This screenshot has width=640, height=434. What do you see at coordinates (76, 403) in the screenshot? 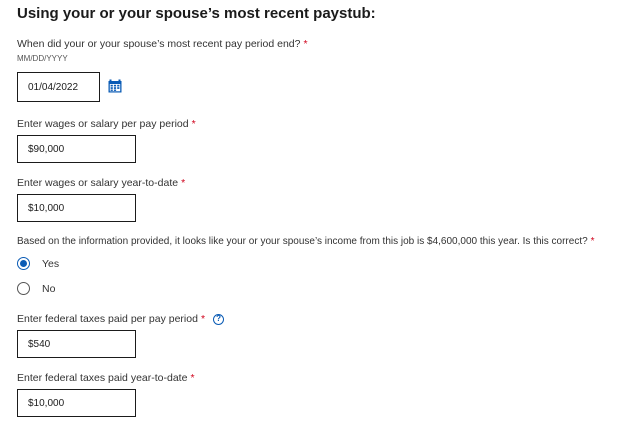
I see `fed-tax-ytd-input: $10,000` at bounding box center [76, 403].